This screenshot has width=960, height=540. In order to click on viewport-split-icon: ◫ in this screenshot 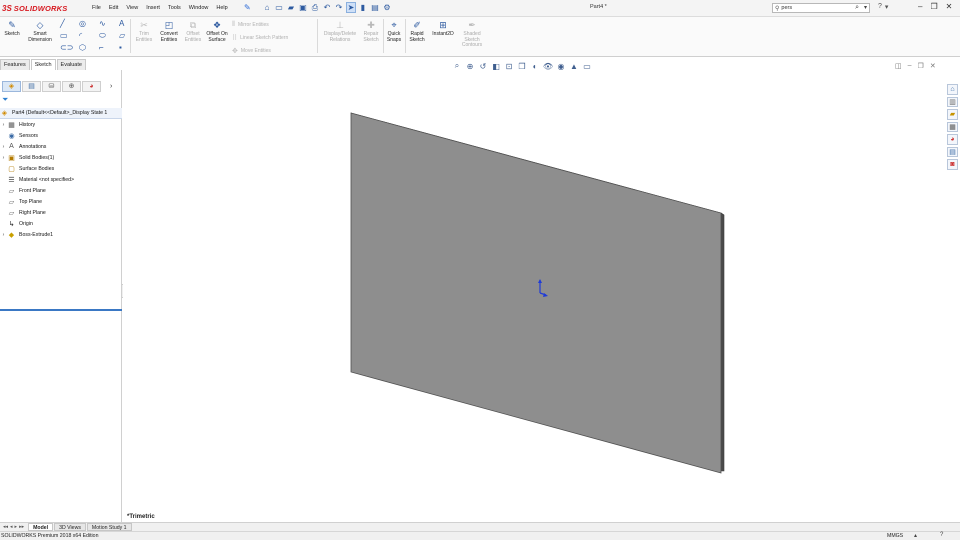, I will do `click(898, 66)`.